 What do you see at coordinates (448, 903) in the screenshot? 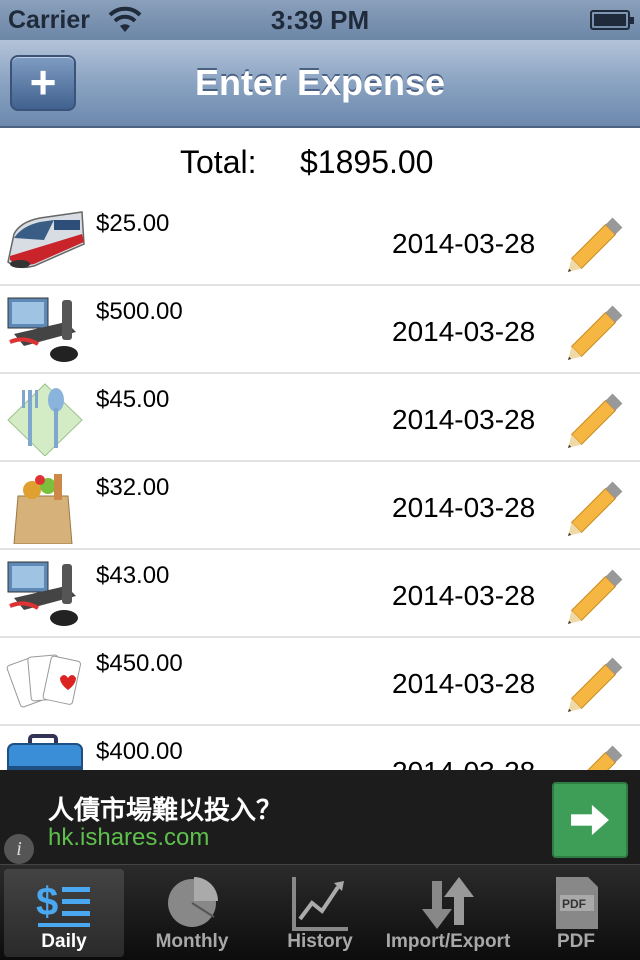
I see `import-export-arrows-icon` at bounding box center [448, 903].